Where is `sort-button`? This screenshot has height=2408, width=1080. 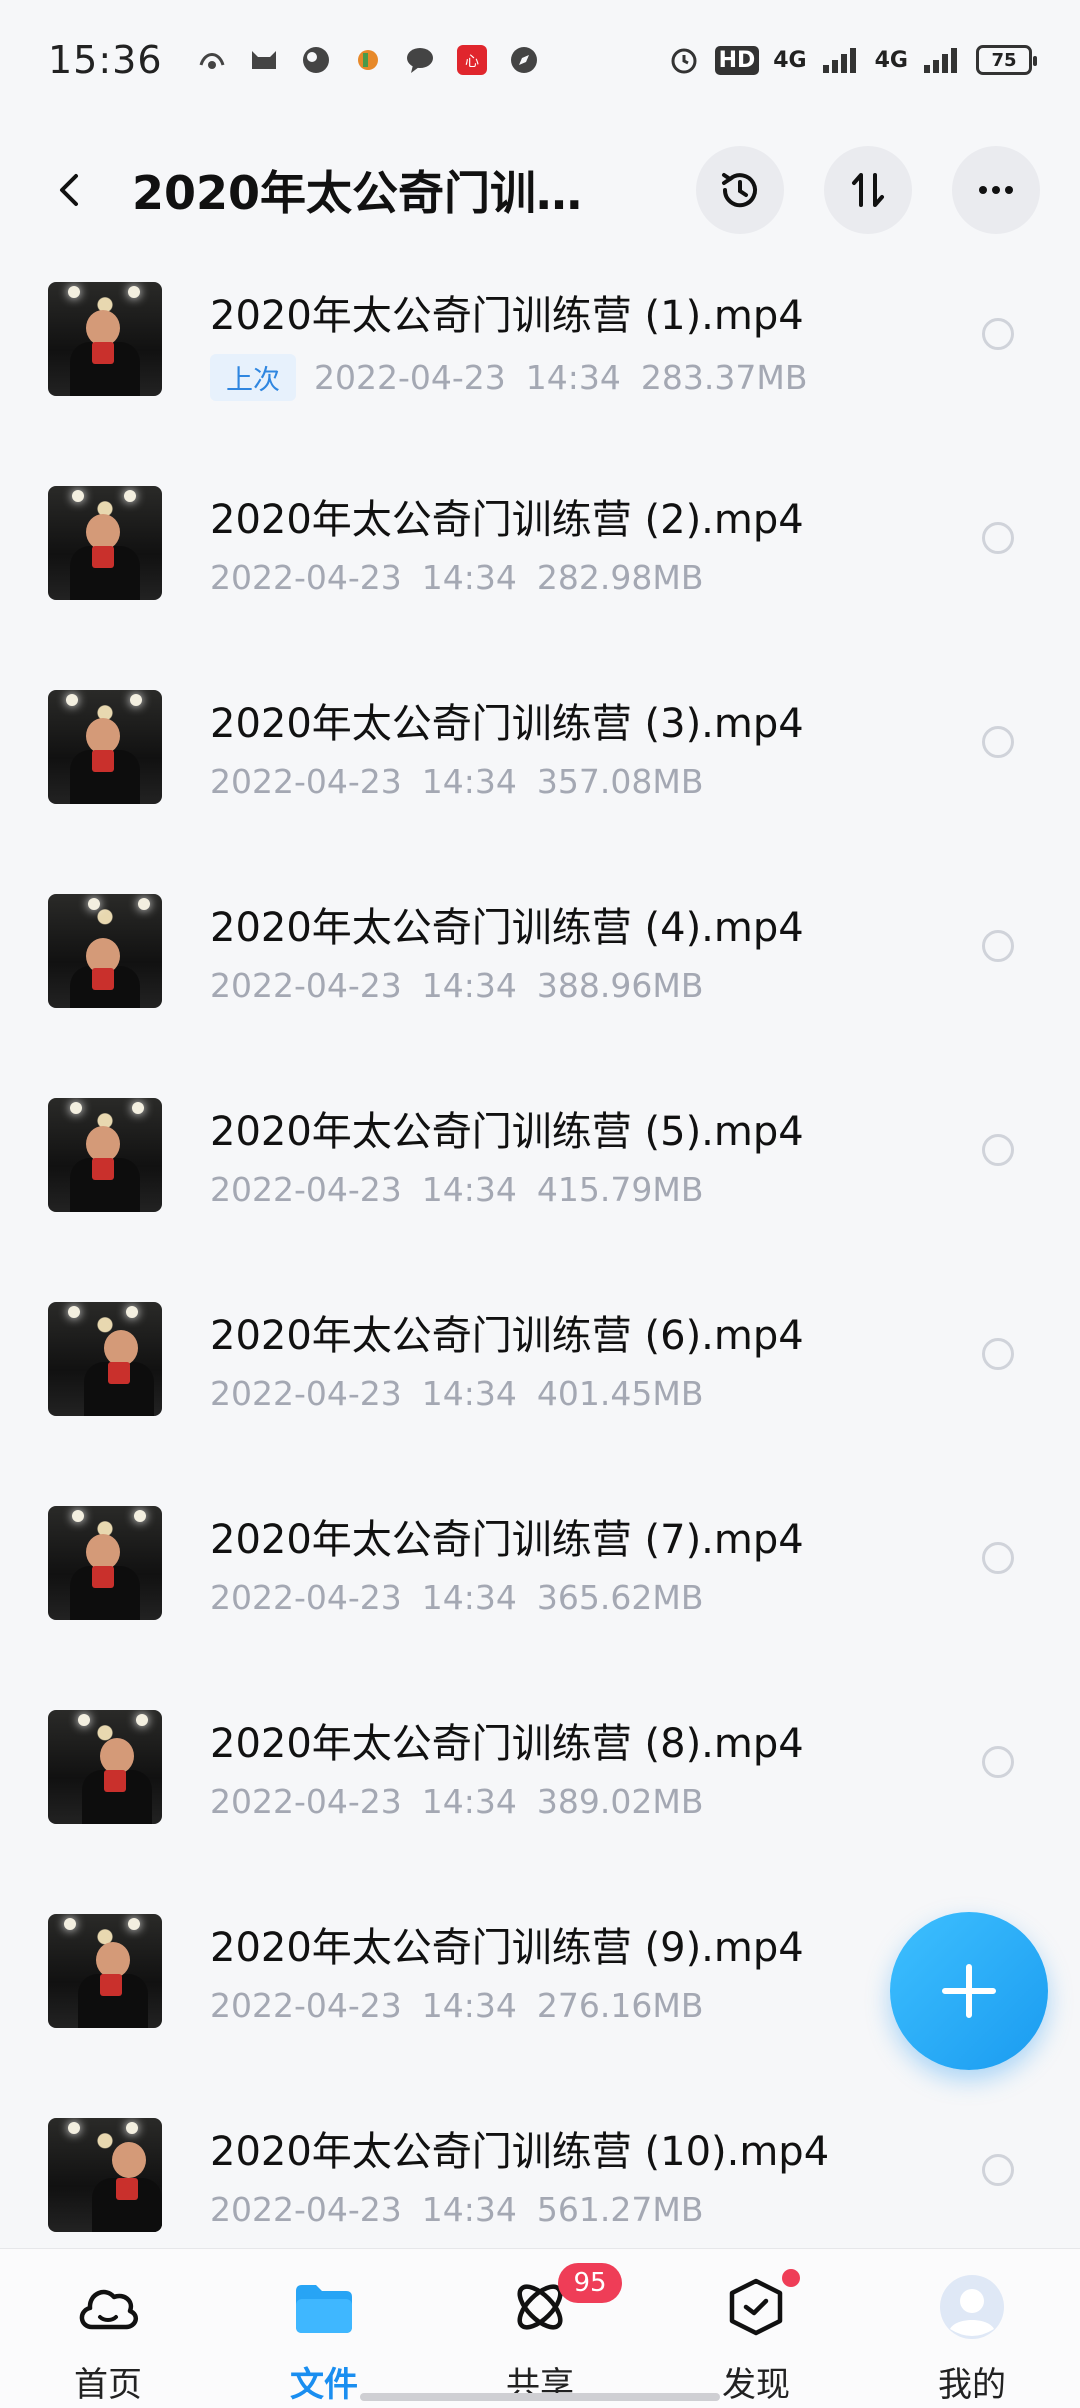 sort-button is located at coordinates (868, 190).